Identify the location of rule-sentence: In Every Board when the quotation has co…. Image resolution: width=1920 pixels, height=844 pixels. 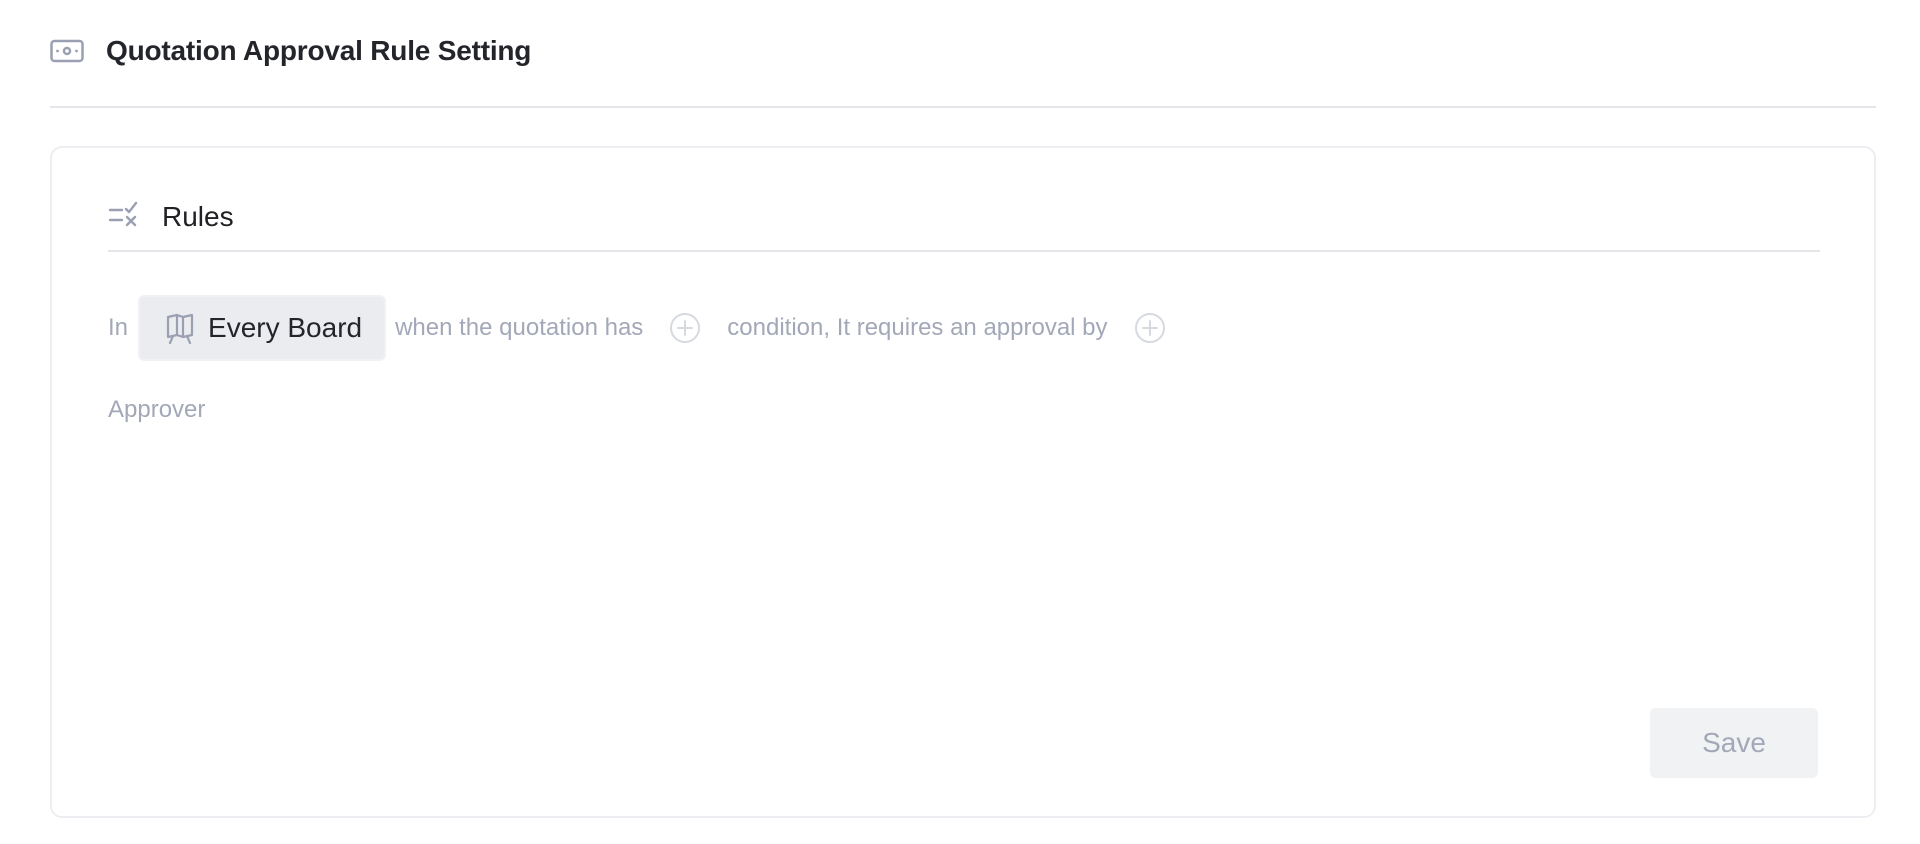
(650, 328).